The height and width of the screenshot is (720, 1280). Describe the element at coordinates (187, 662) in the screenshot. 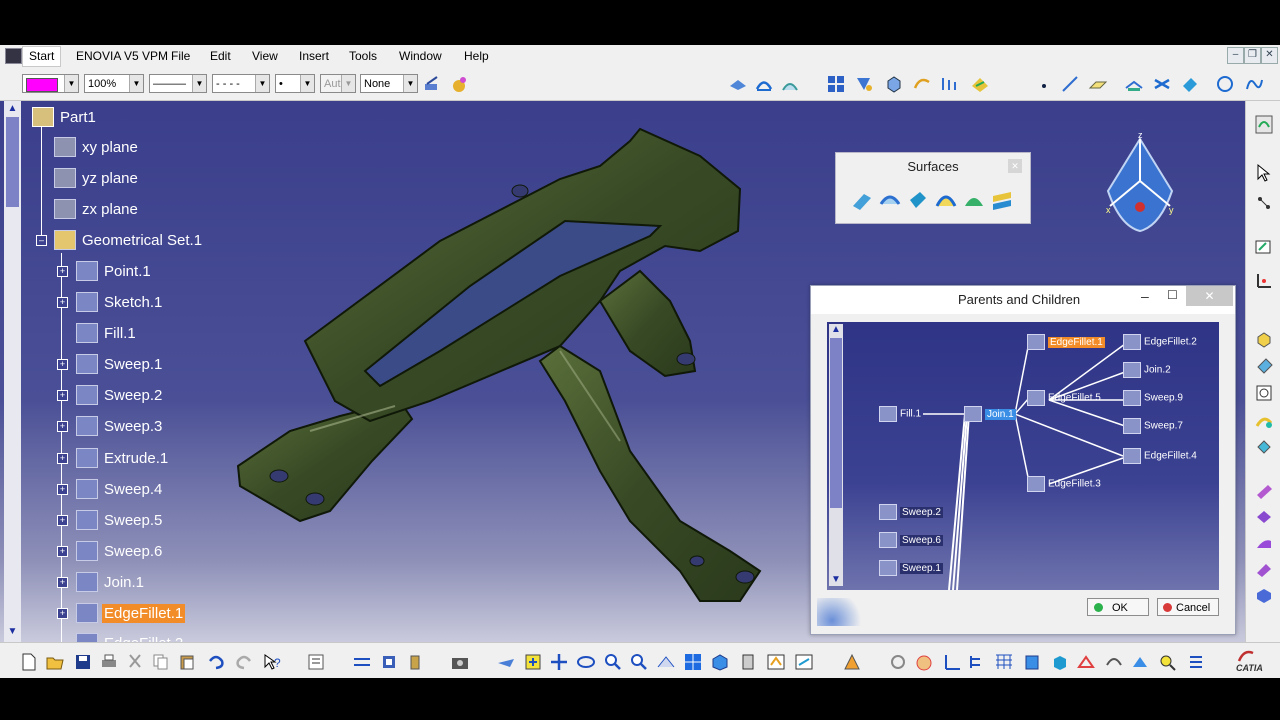

I see `paste-icon` at that location.